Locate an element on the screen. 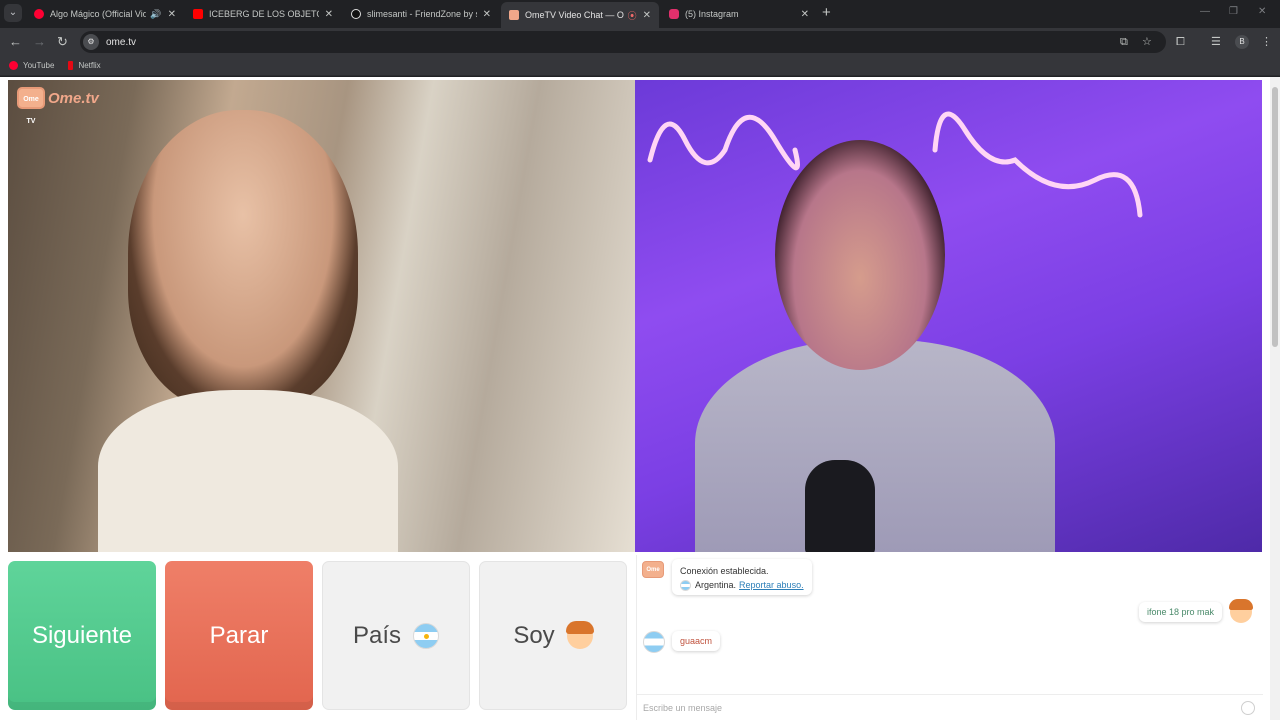 The width and height of the screenshot is (1280, 720). minimize-icon: — is located at coordinates (1205, 11).